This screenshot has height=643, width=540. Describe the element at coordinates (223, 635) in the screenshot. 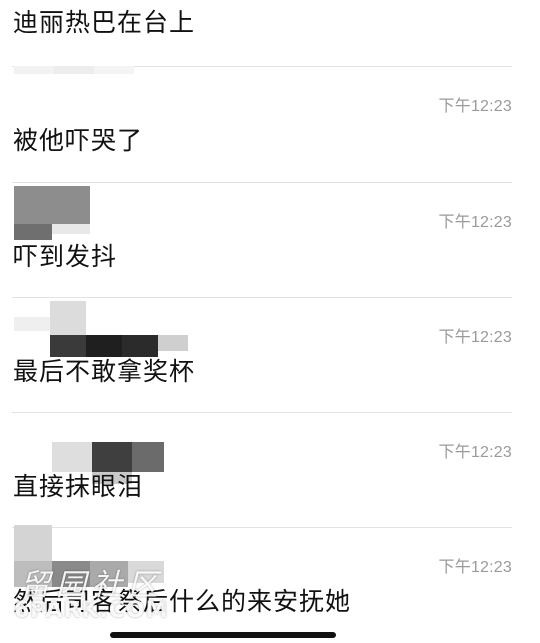

I see `home-indicator` at that location.